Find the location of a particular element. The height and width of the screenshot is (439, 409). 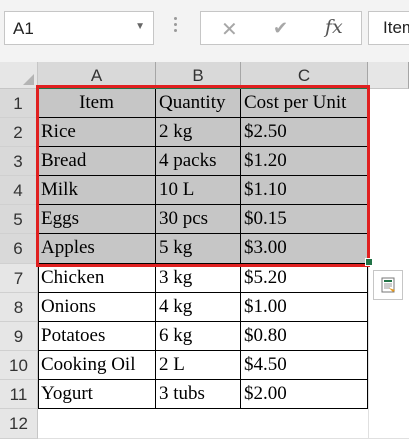

checkmark-icon: ✔ is located at coordinates (280, 28).